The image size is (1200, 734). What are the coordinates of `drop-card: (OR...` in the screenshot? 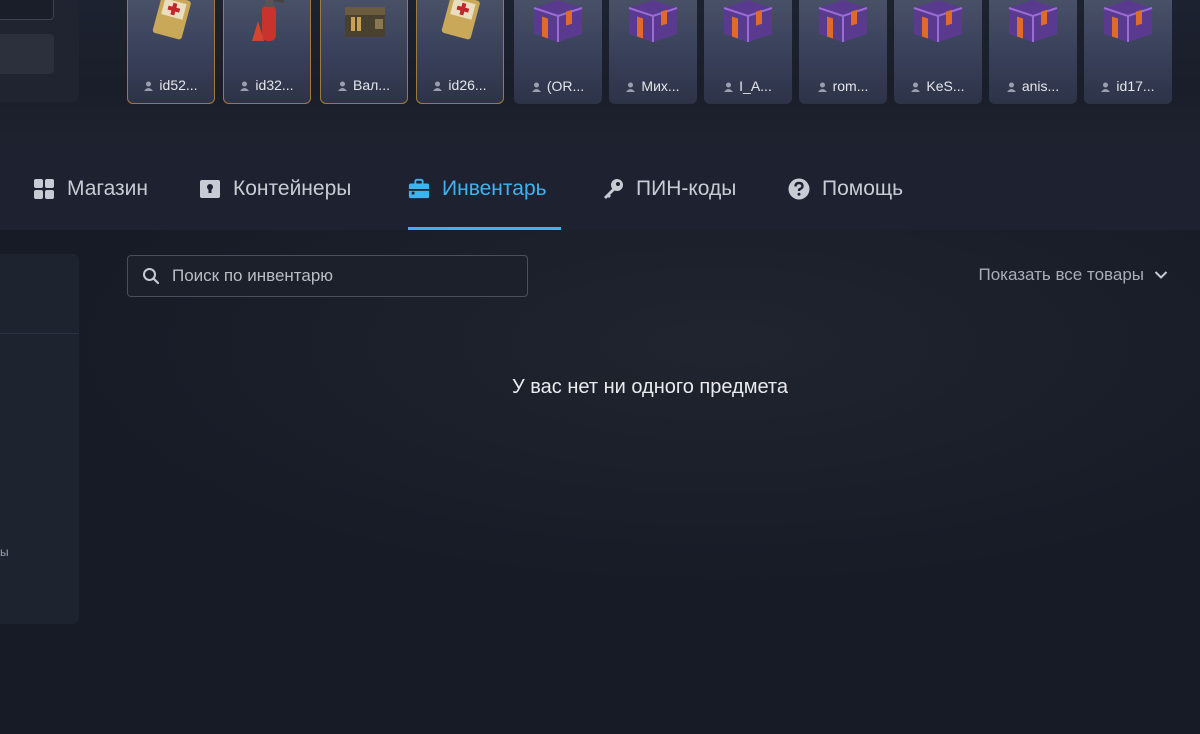 It's located at (558, 52).